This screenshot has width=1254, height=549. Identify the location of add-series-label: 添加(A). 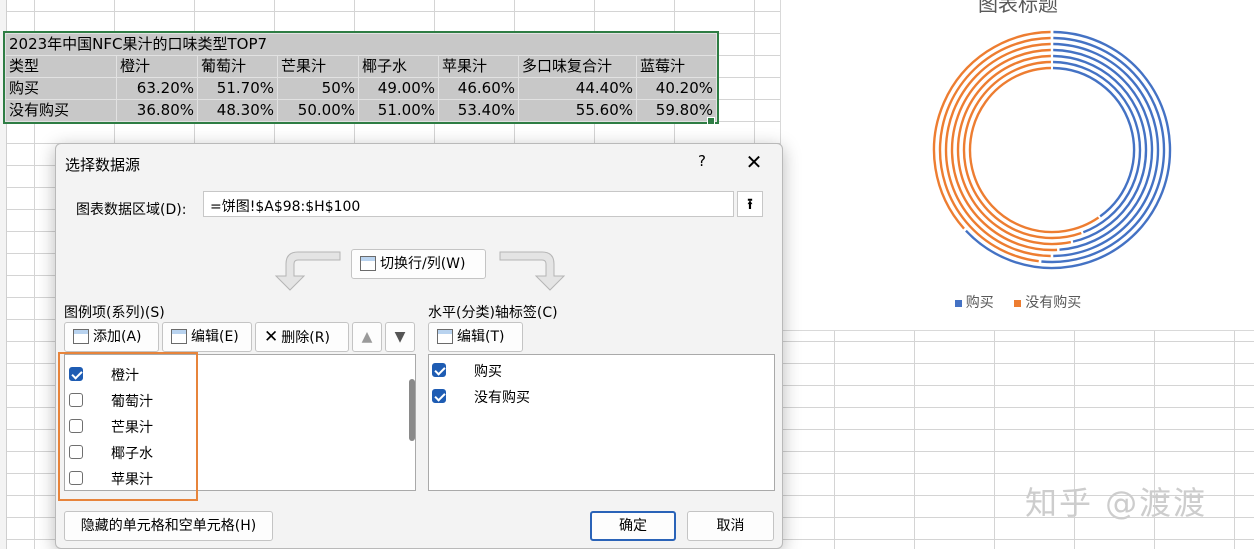
(117, 337).